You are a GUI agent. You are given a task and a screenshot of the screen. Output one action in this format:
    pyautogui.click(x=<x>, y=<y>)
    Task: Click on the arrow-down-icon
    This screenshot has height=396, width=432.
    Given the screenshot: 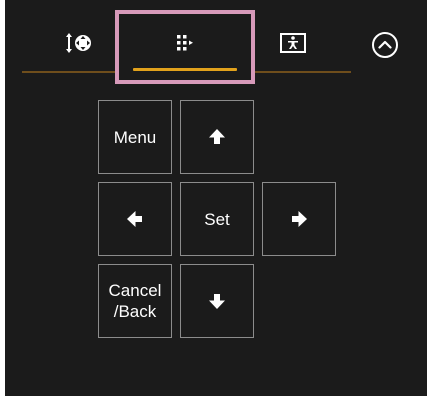 What is the action you would take?
    pyautogui.click(x=217, y=301)
    